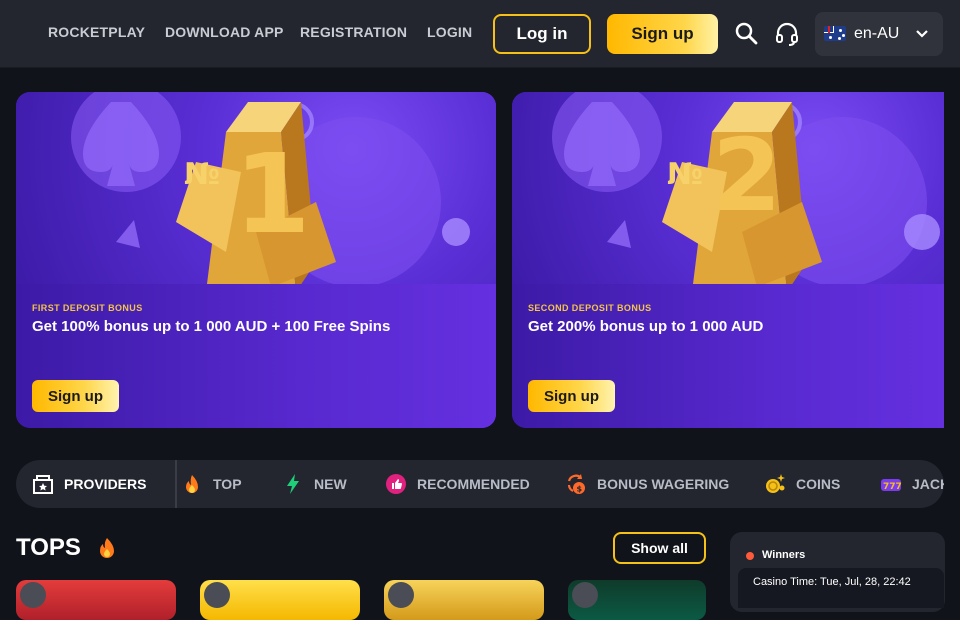 This screenshot has width=960, height=620. What do you see at coordinates (227, 484) in the screenshot?
I see `category-label: TOP` at bounding box center [227, 484].